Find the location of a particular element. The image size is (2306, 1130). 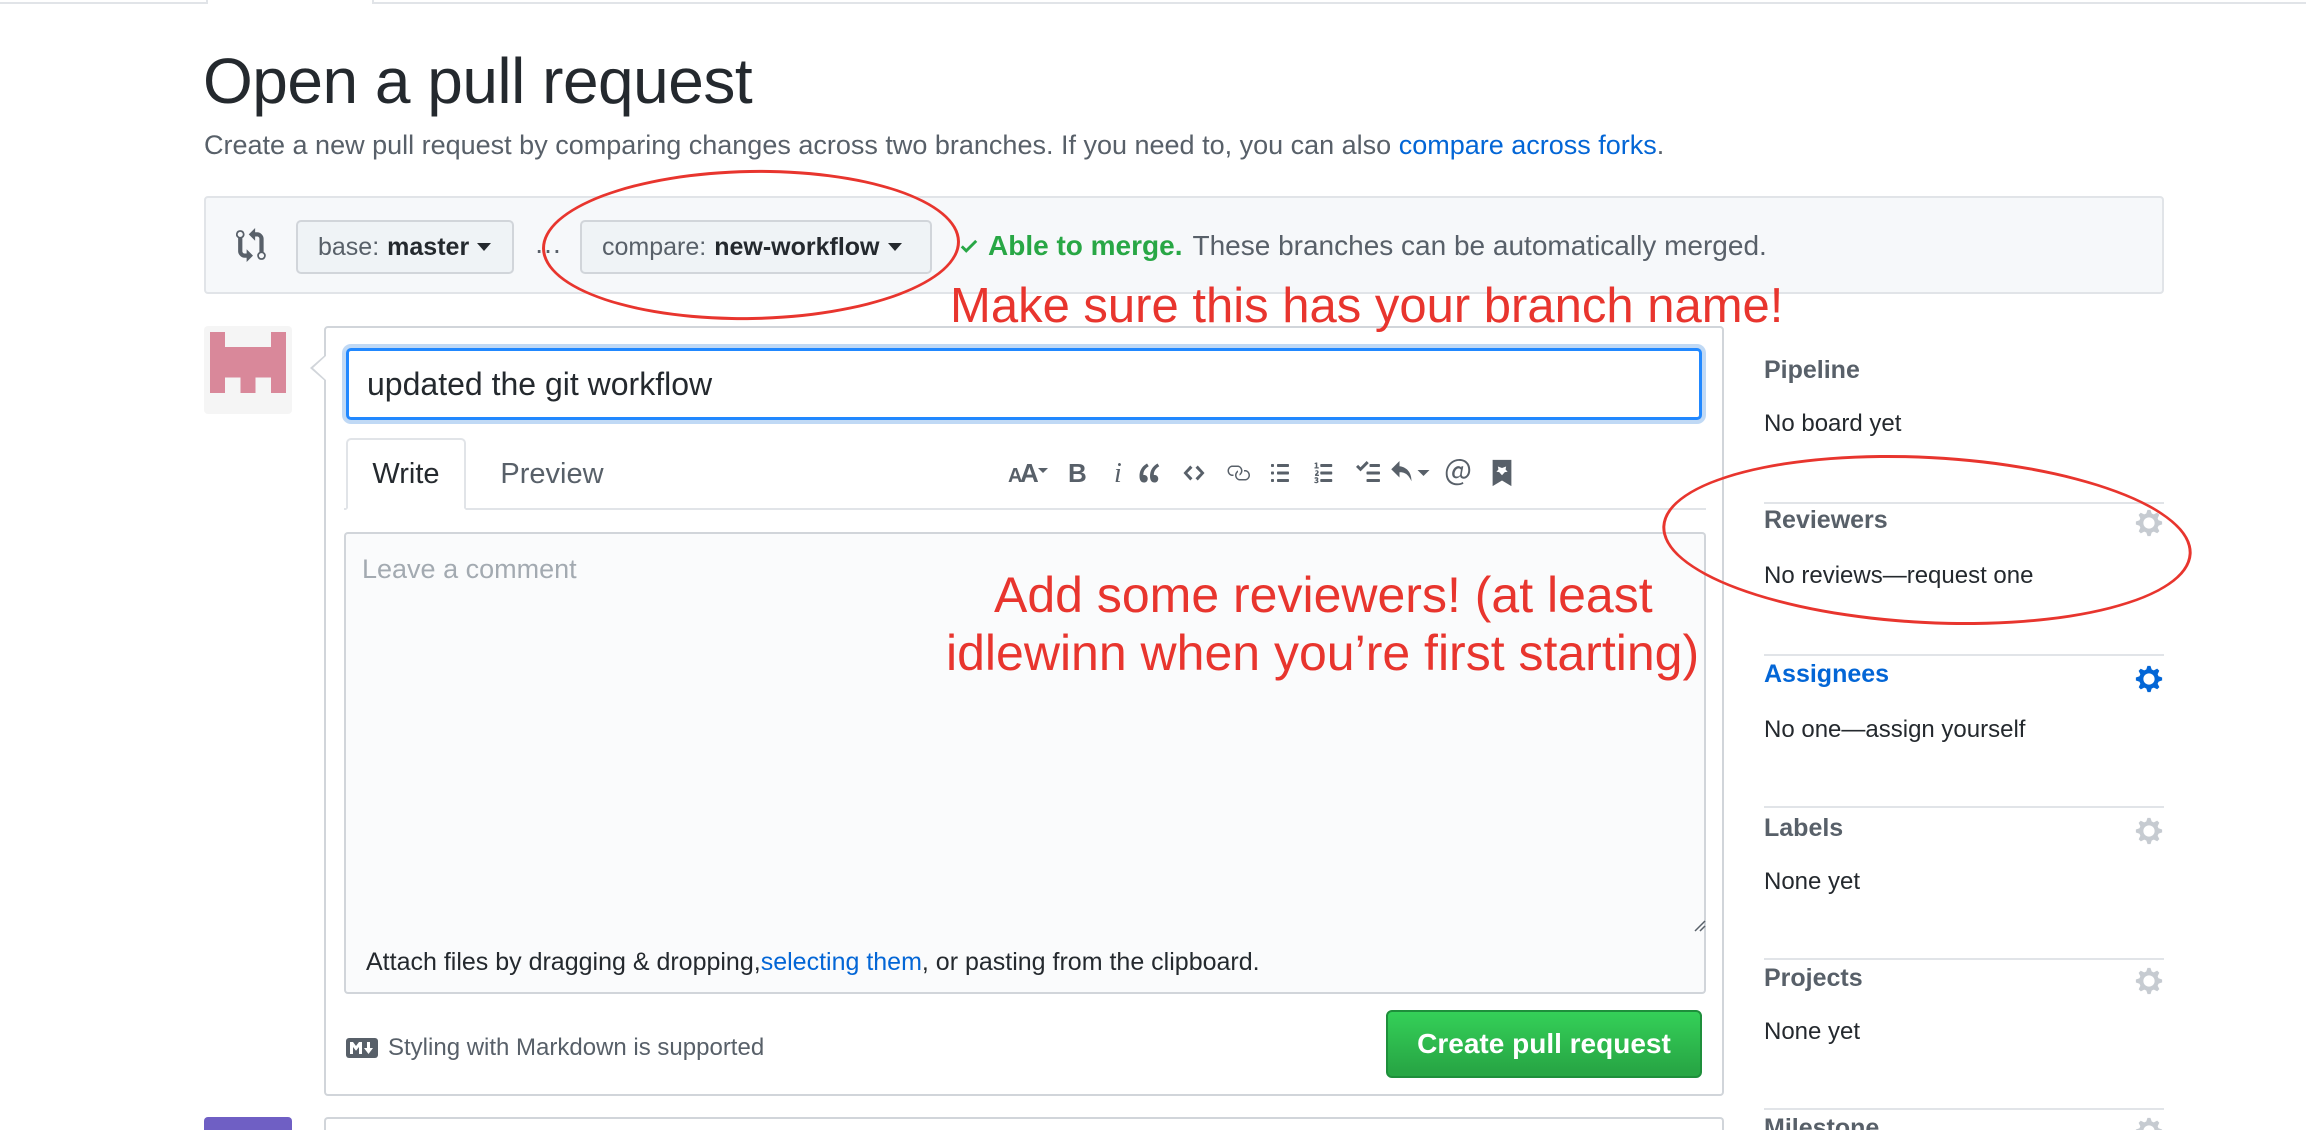

subtitle-end: . is located at coordinates (1660, 145).